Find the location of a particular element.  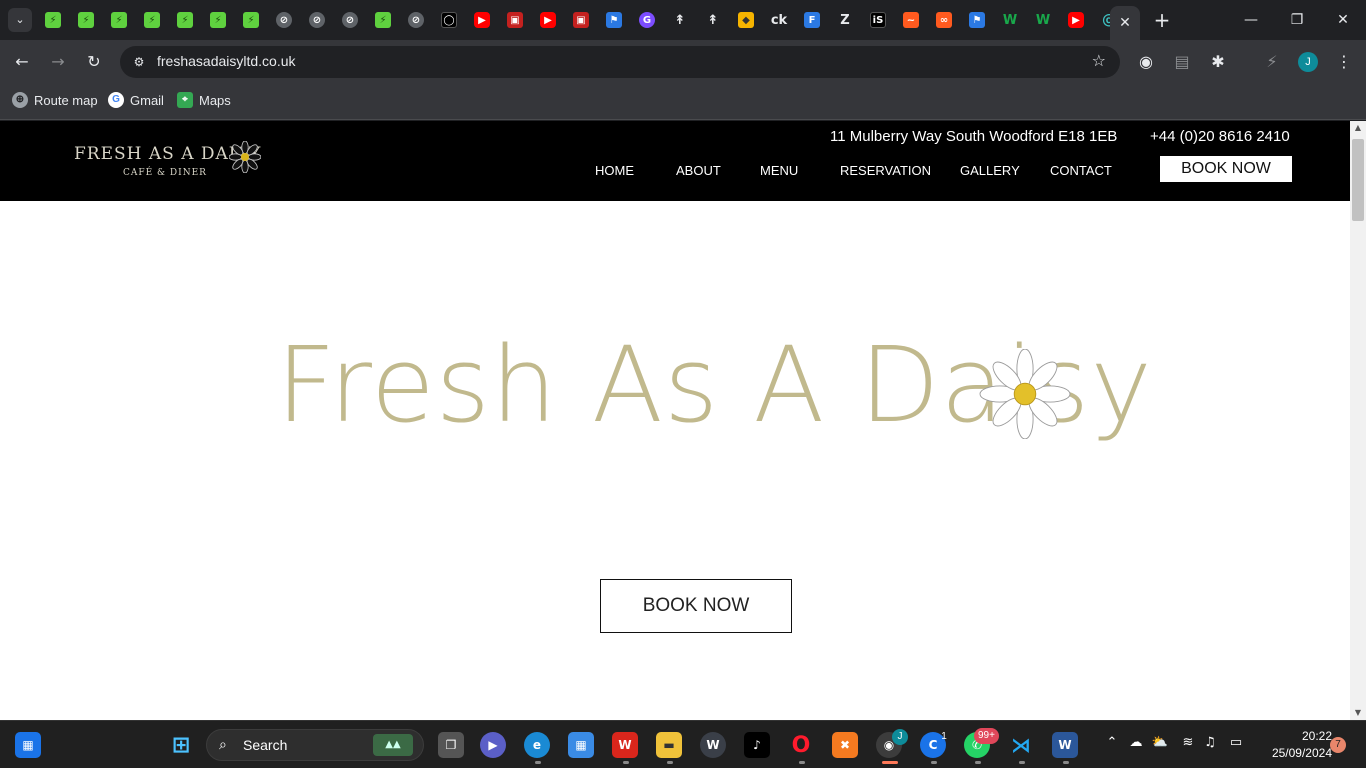

notification-badge: 7 is located at coordinates (1338, 745).